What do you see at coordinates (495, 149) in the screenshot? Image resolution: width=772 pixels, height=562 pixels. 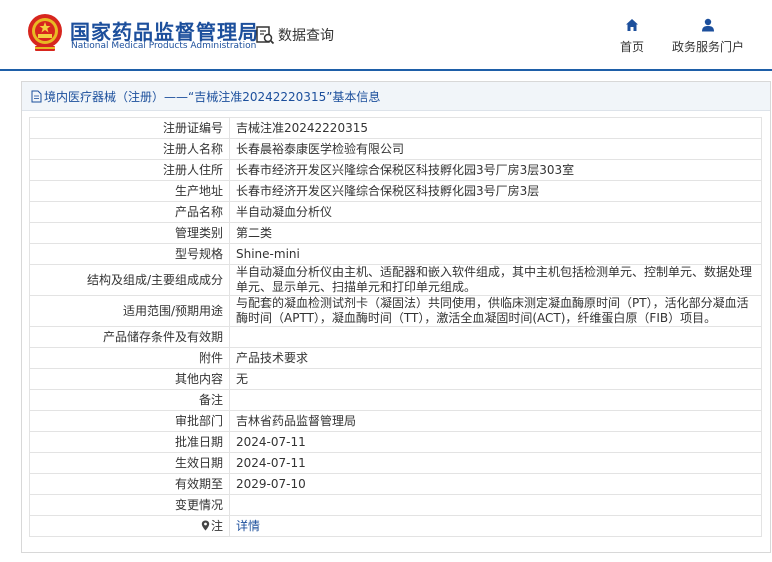 I see `row-value: 长春晨裕泰康医学检验有限公司` at bounding box center [495, 149].